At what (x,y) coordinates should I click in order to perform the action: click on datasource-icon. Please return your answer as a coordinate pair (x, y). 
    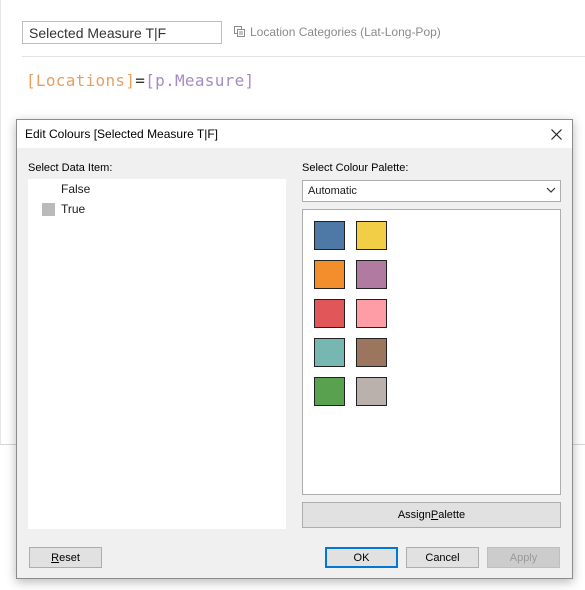
    Looking at the image, I should click on (239, 31).